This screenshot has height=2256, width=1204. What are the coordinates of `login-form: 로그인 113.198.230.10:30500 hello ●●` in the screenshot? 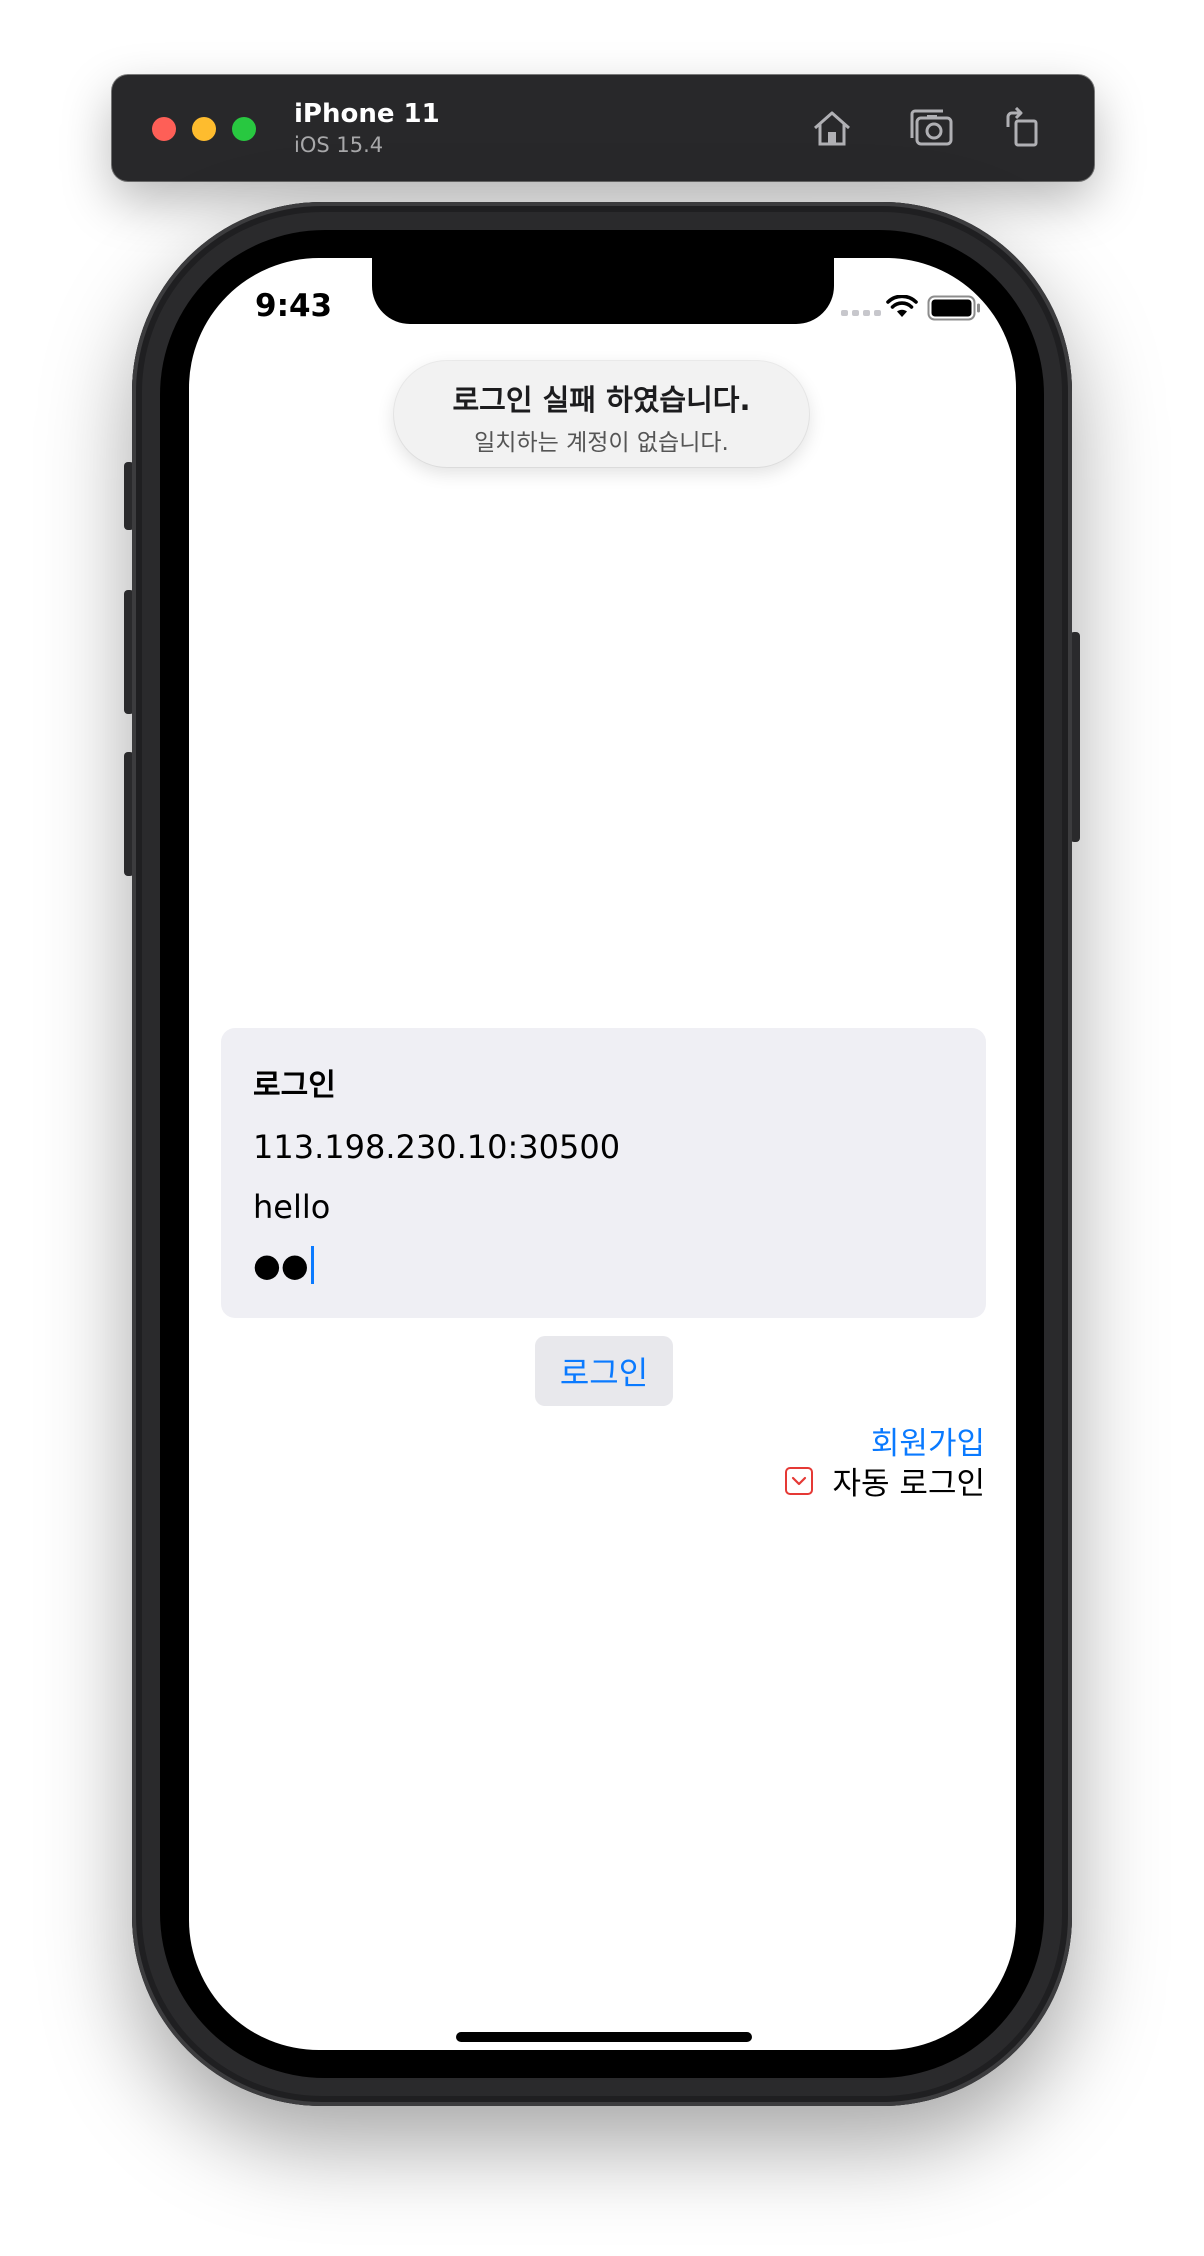 It's located at (603, 1173).